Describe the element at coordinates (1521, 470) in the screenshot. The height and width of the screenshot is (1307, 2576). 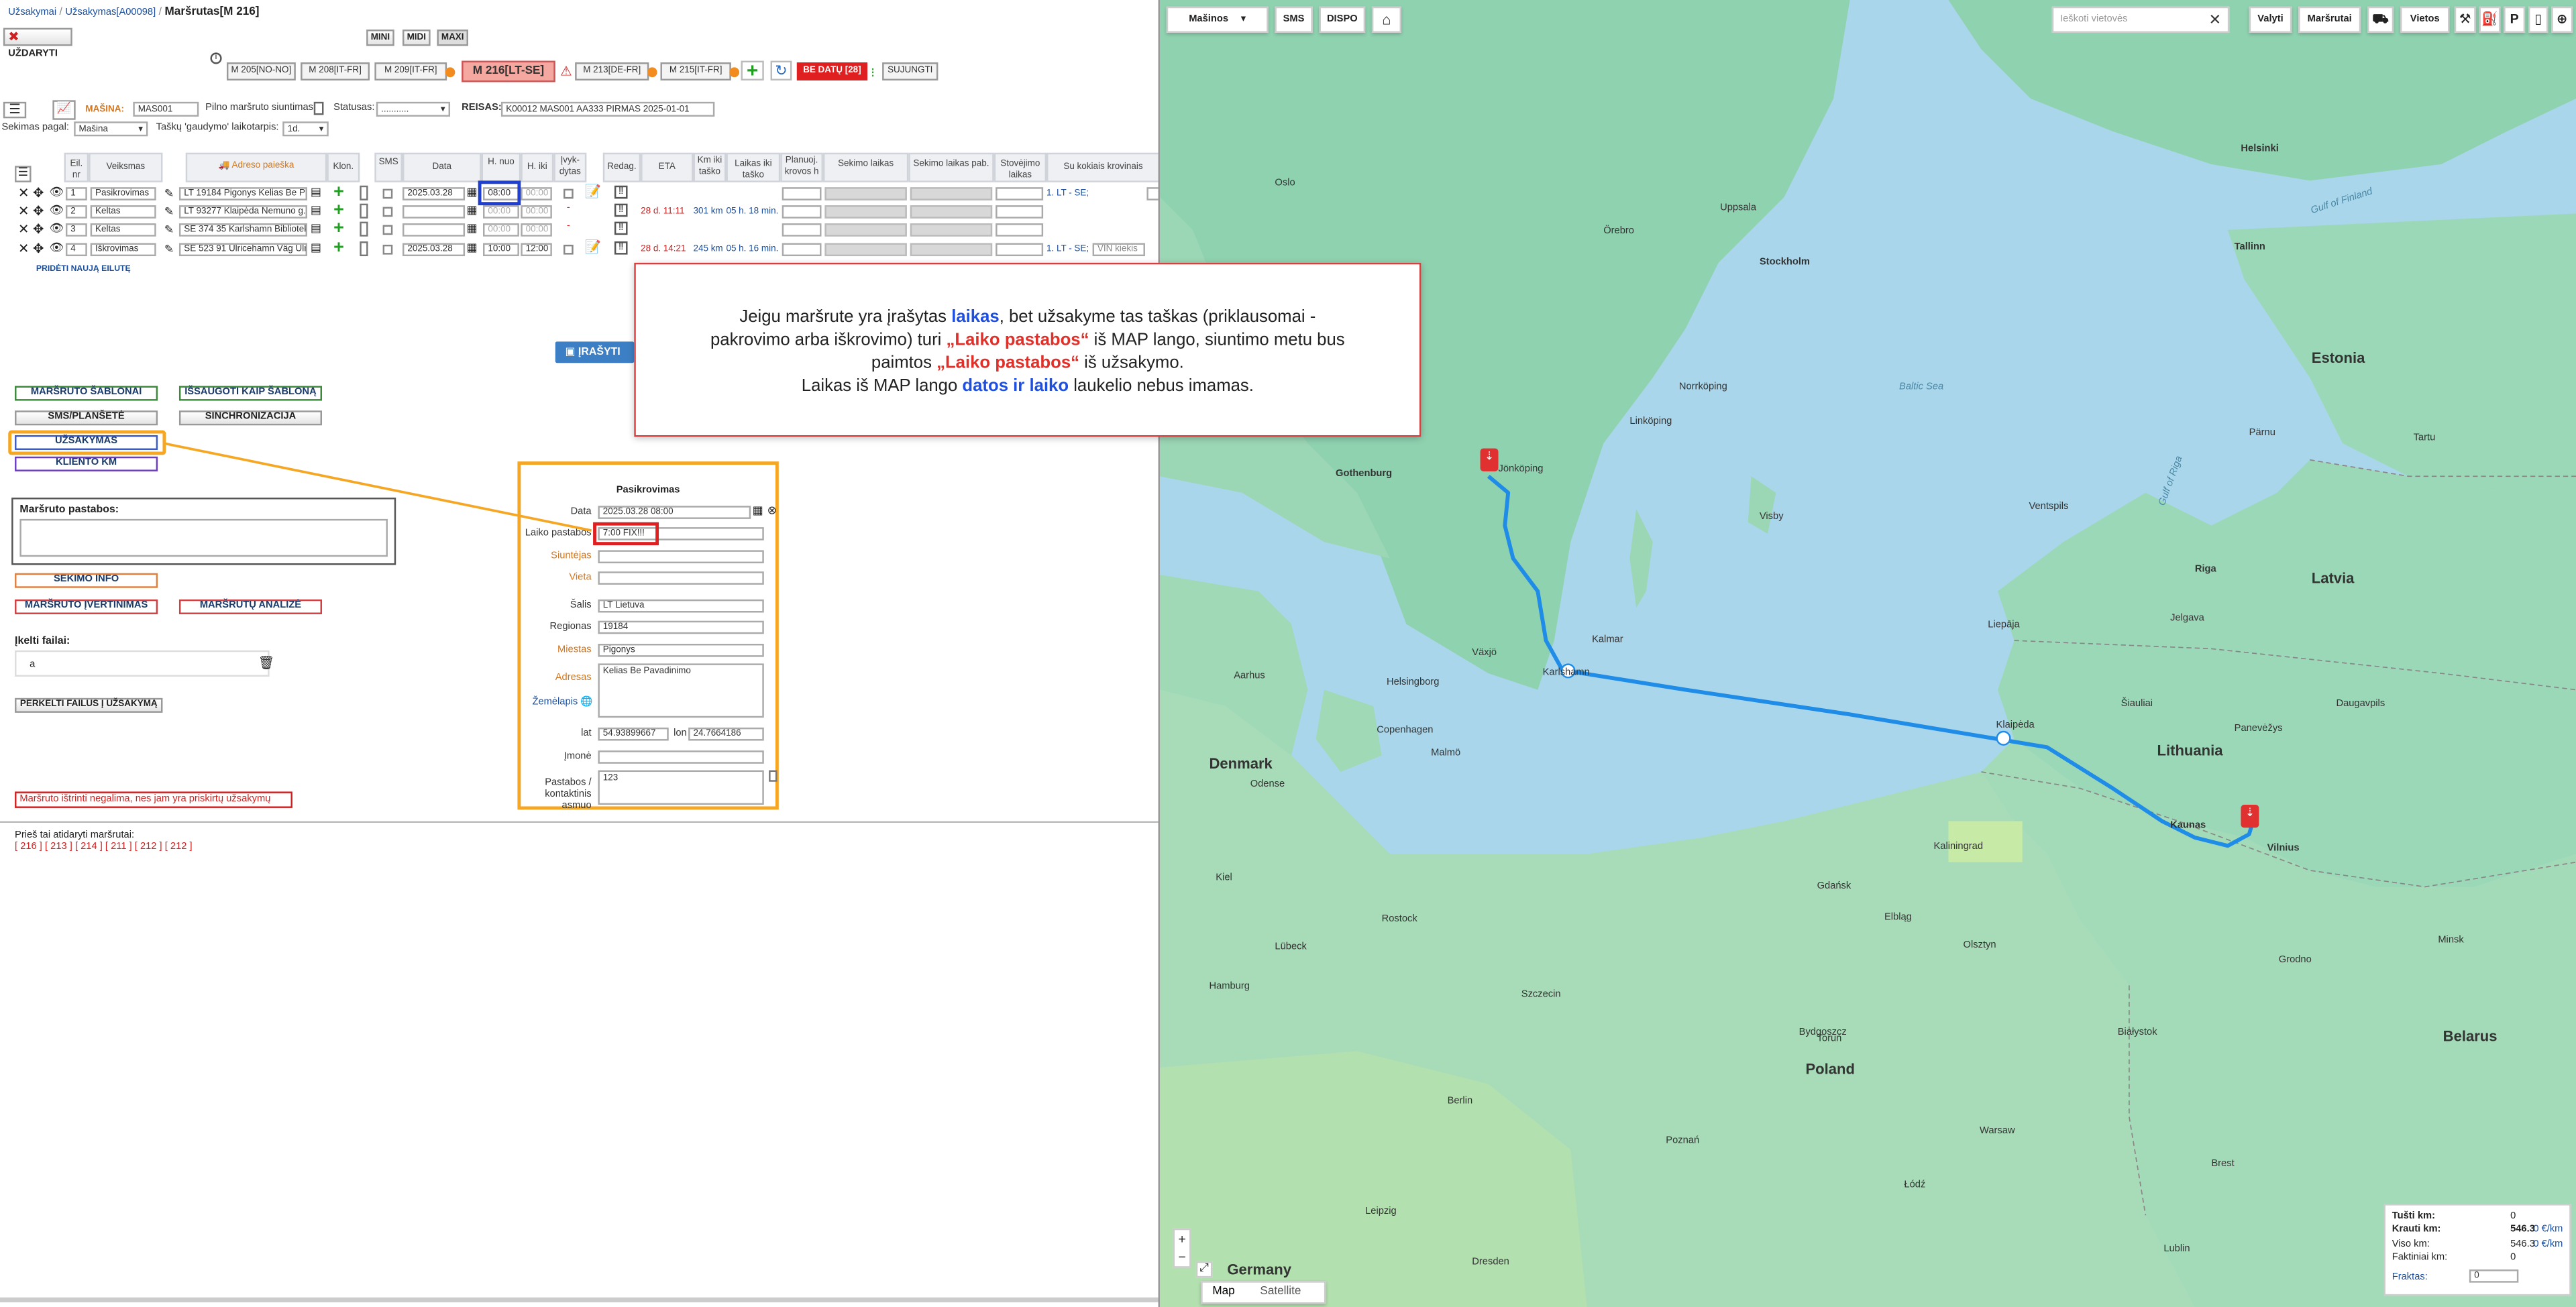
I see `city-label: Jönköping` at that location.